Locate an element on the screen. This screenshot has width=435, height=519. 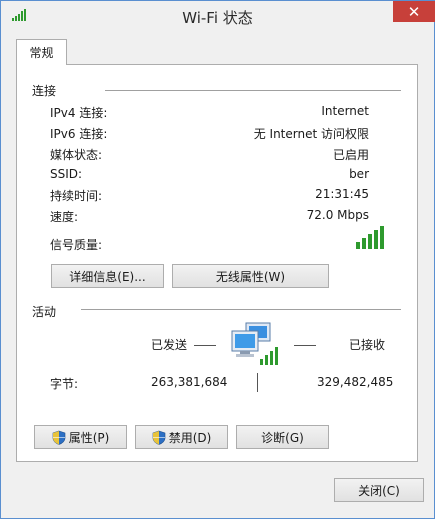
bytes-received-value: 329,482,485 is located at coordinates (355, 382).